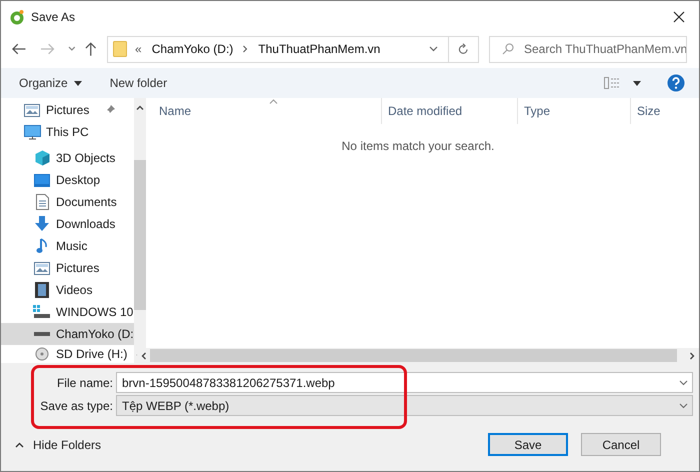 Image resolution: width=700 pixels, height=472 pixels. What do you see at coordinates (139, 83) in the screenshot?
I see `new-folder-button: New folder` at bounding box center [139, 83].